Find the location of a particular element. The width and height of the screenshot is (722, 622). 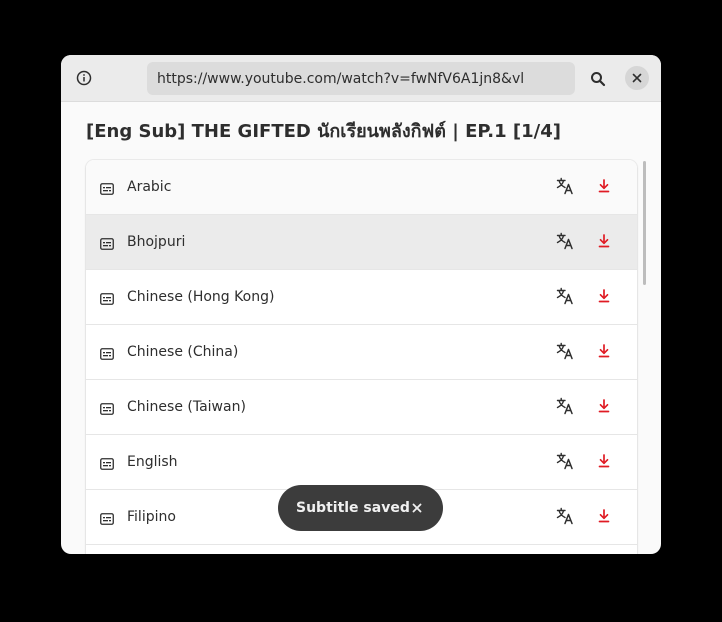

scrollbar is located at coordinates (644, 223).